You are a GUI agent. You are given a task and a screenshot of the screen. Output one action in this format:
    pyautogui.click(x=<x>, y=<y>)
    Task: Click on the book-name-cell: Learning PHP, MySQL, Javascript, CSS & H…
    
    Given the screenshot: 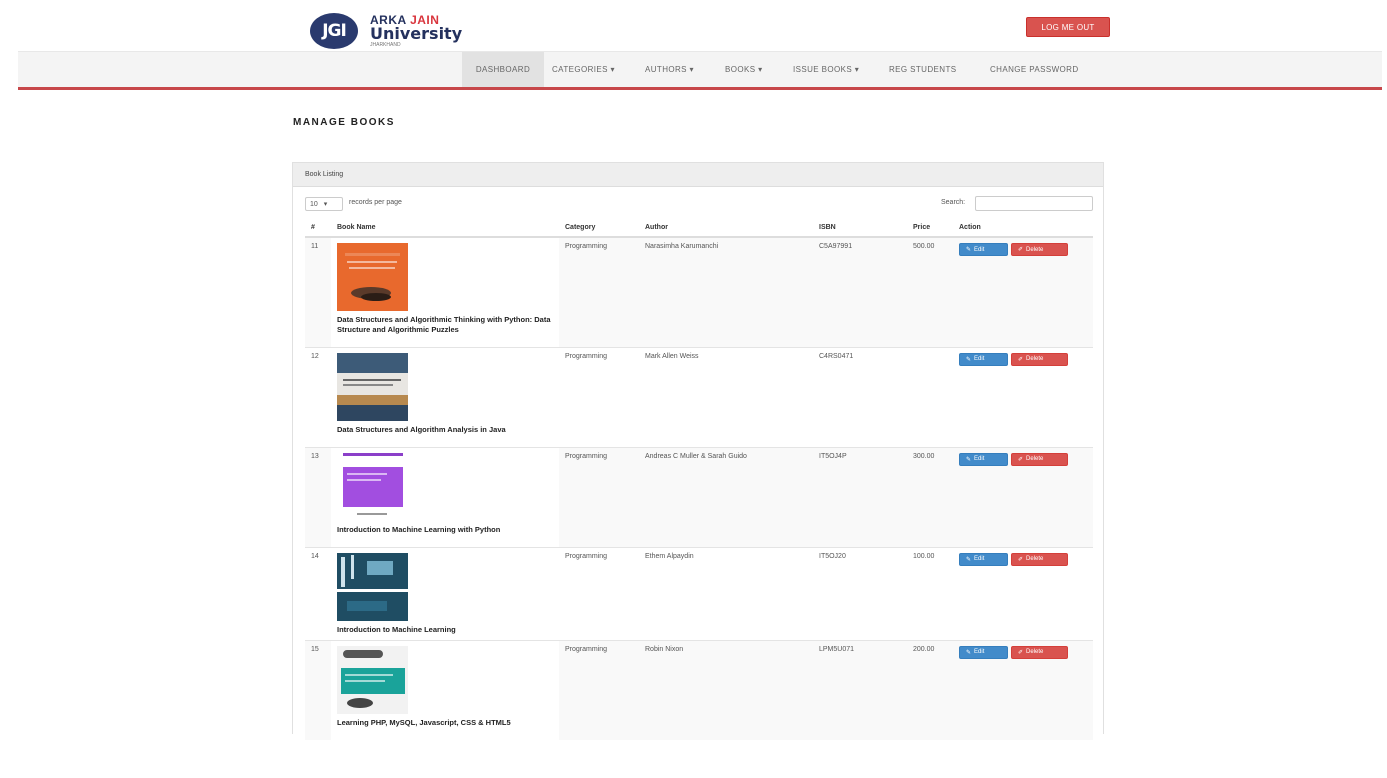 What is the action you would take?
    pyautogui.click(x=445, y=689)
    